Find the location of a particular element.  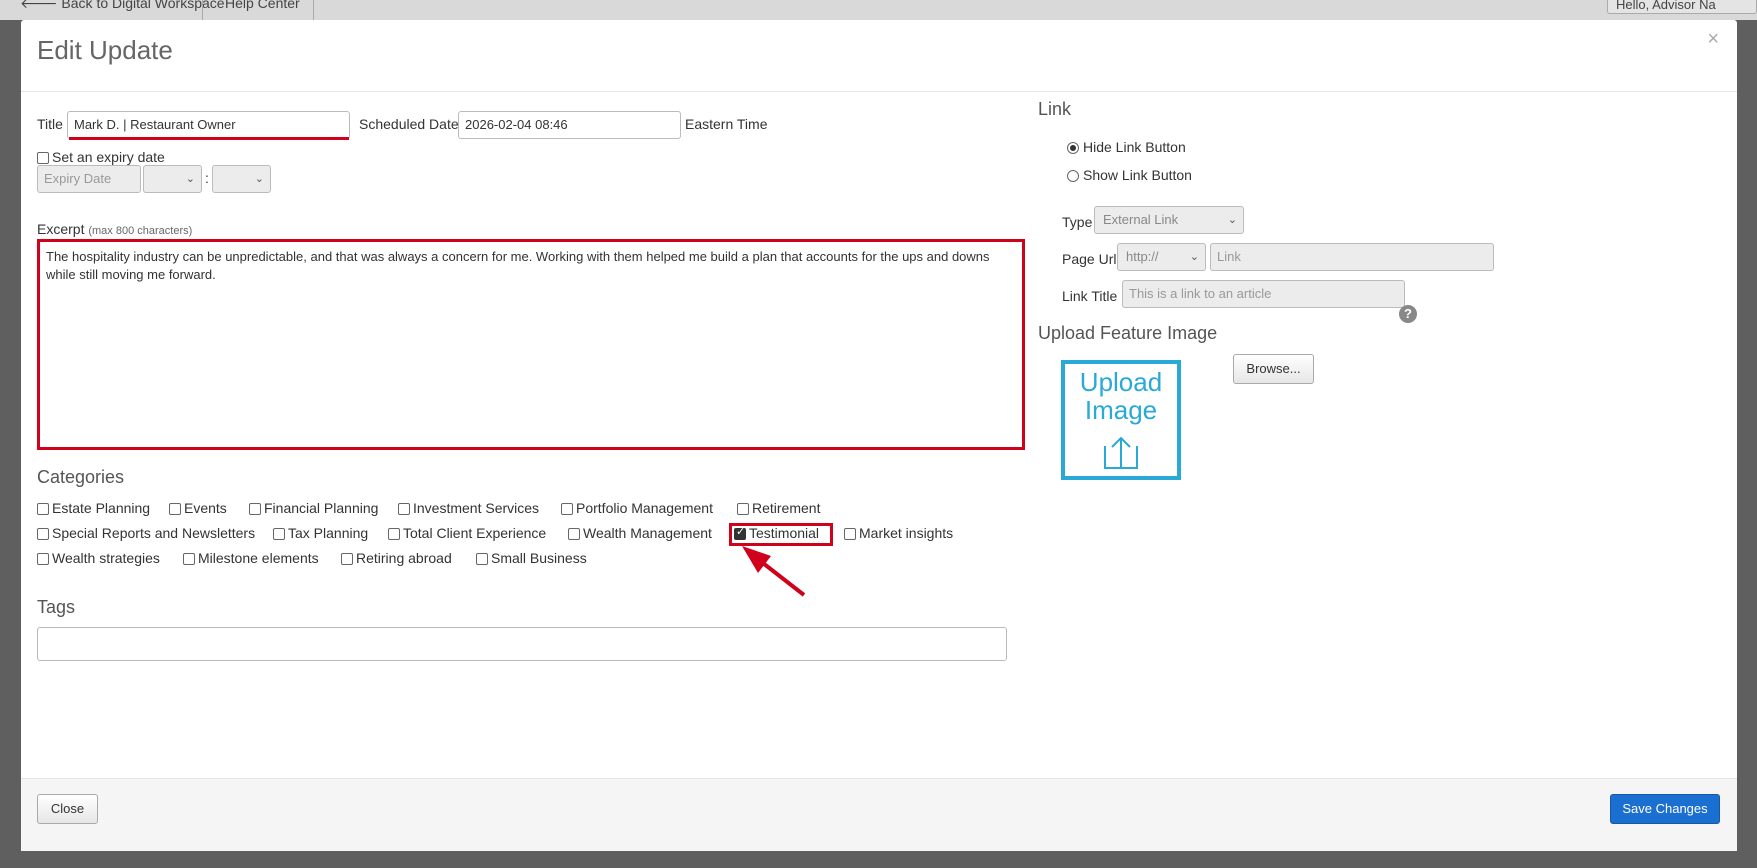

hide-link-option: Hide Link Button is located at coordinates (1126, 147).